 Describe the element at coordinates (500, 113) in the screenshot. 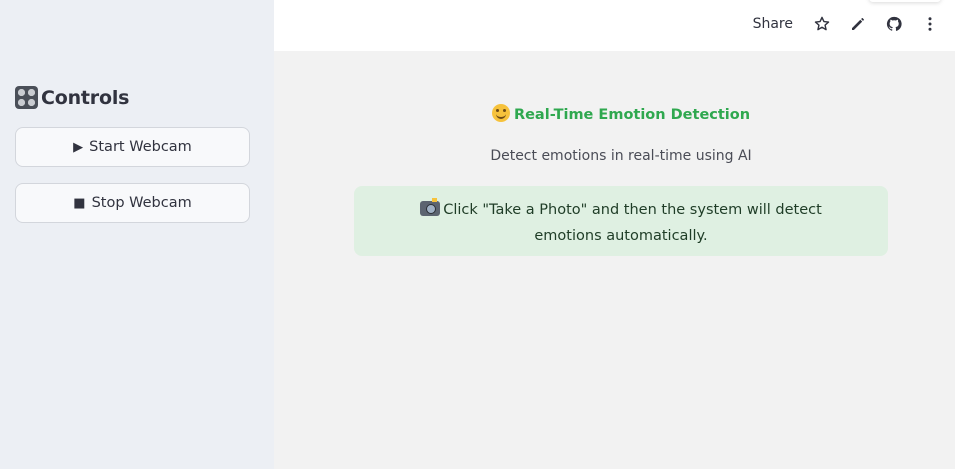

I see `smiley-icon` at that location.